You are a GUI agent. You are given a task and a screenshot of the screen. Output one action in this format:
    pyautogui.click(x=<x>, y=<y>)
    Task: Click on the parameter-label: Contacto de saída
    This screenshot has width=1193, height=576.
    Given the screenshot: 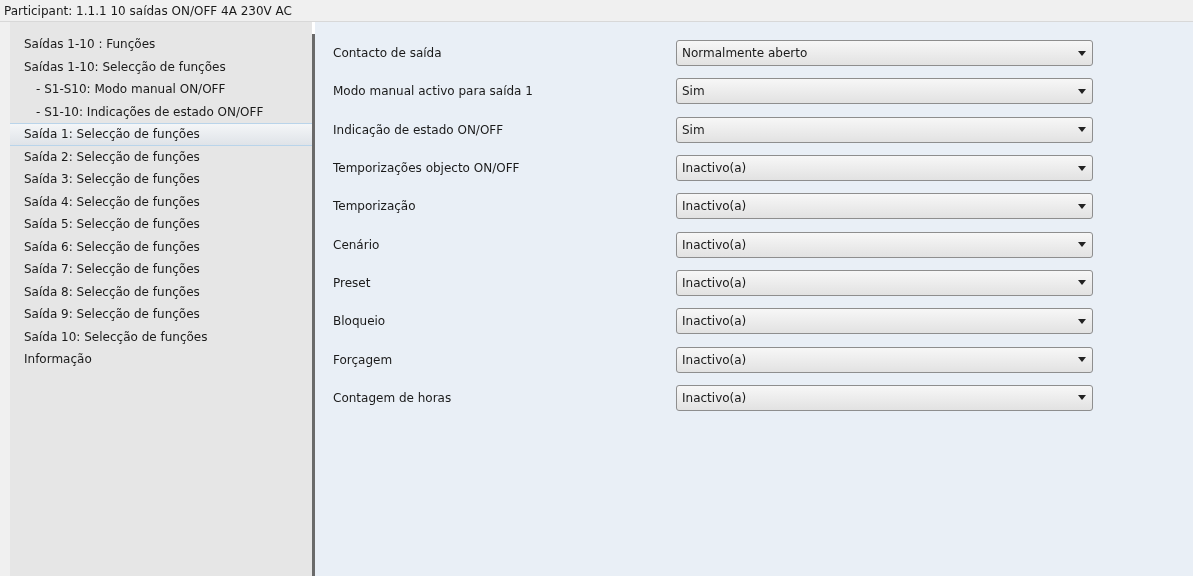 What is the action you would take?
    pyautogui.click(x=388, y=53)
    